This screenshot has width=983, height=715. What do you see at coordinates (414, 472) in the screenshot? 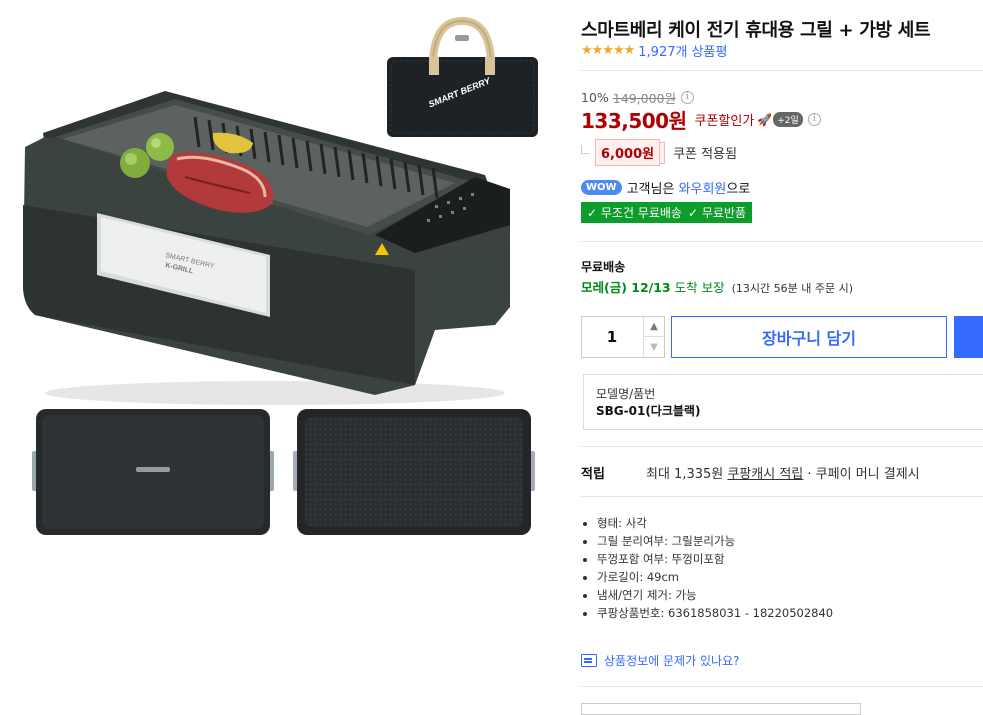
I see `textured-plate-image` at bounding box center [414, 472].